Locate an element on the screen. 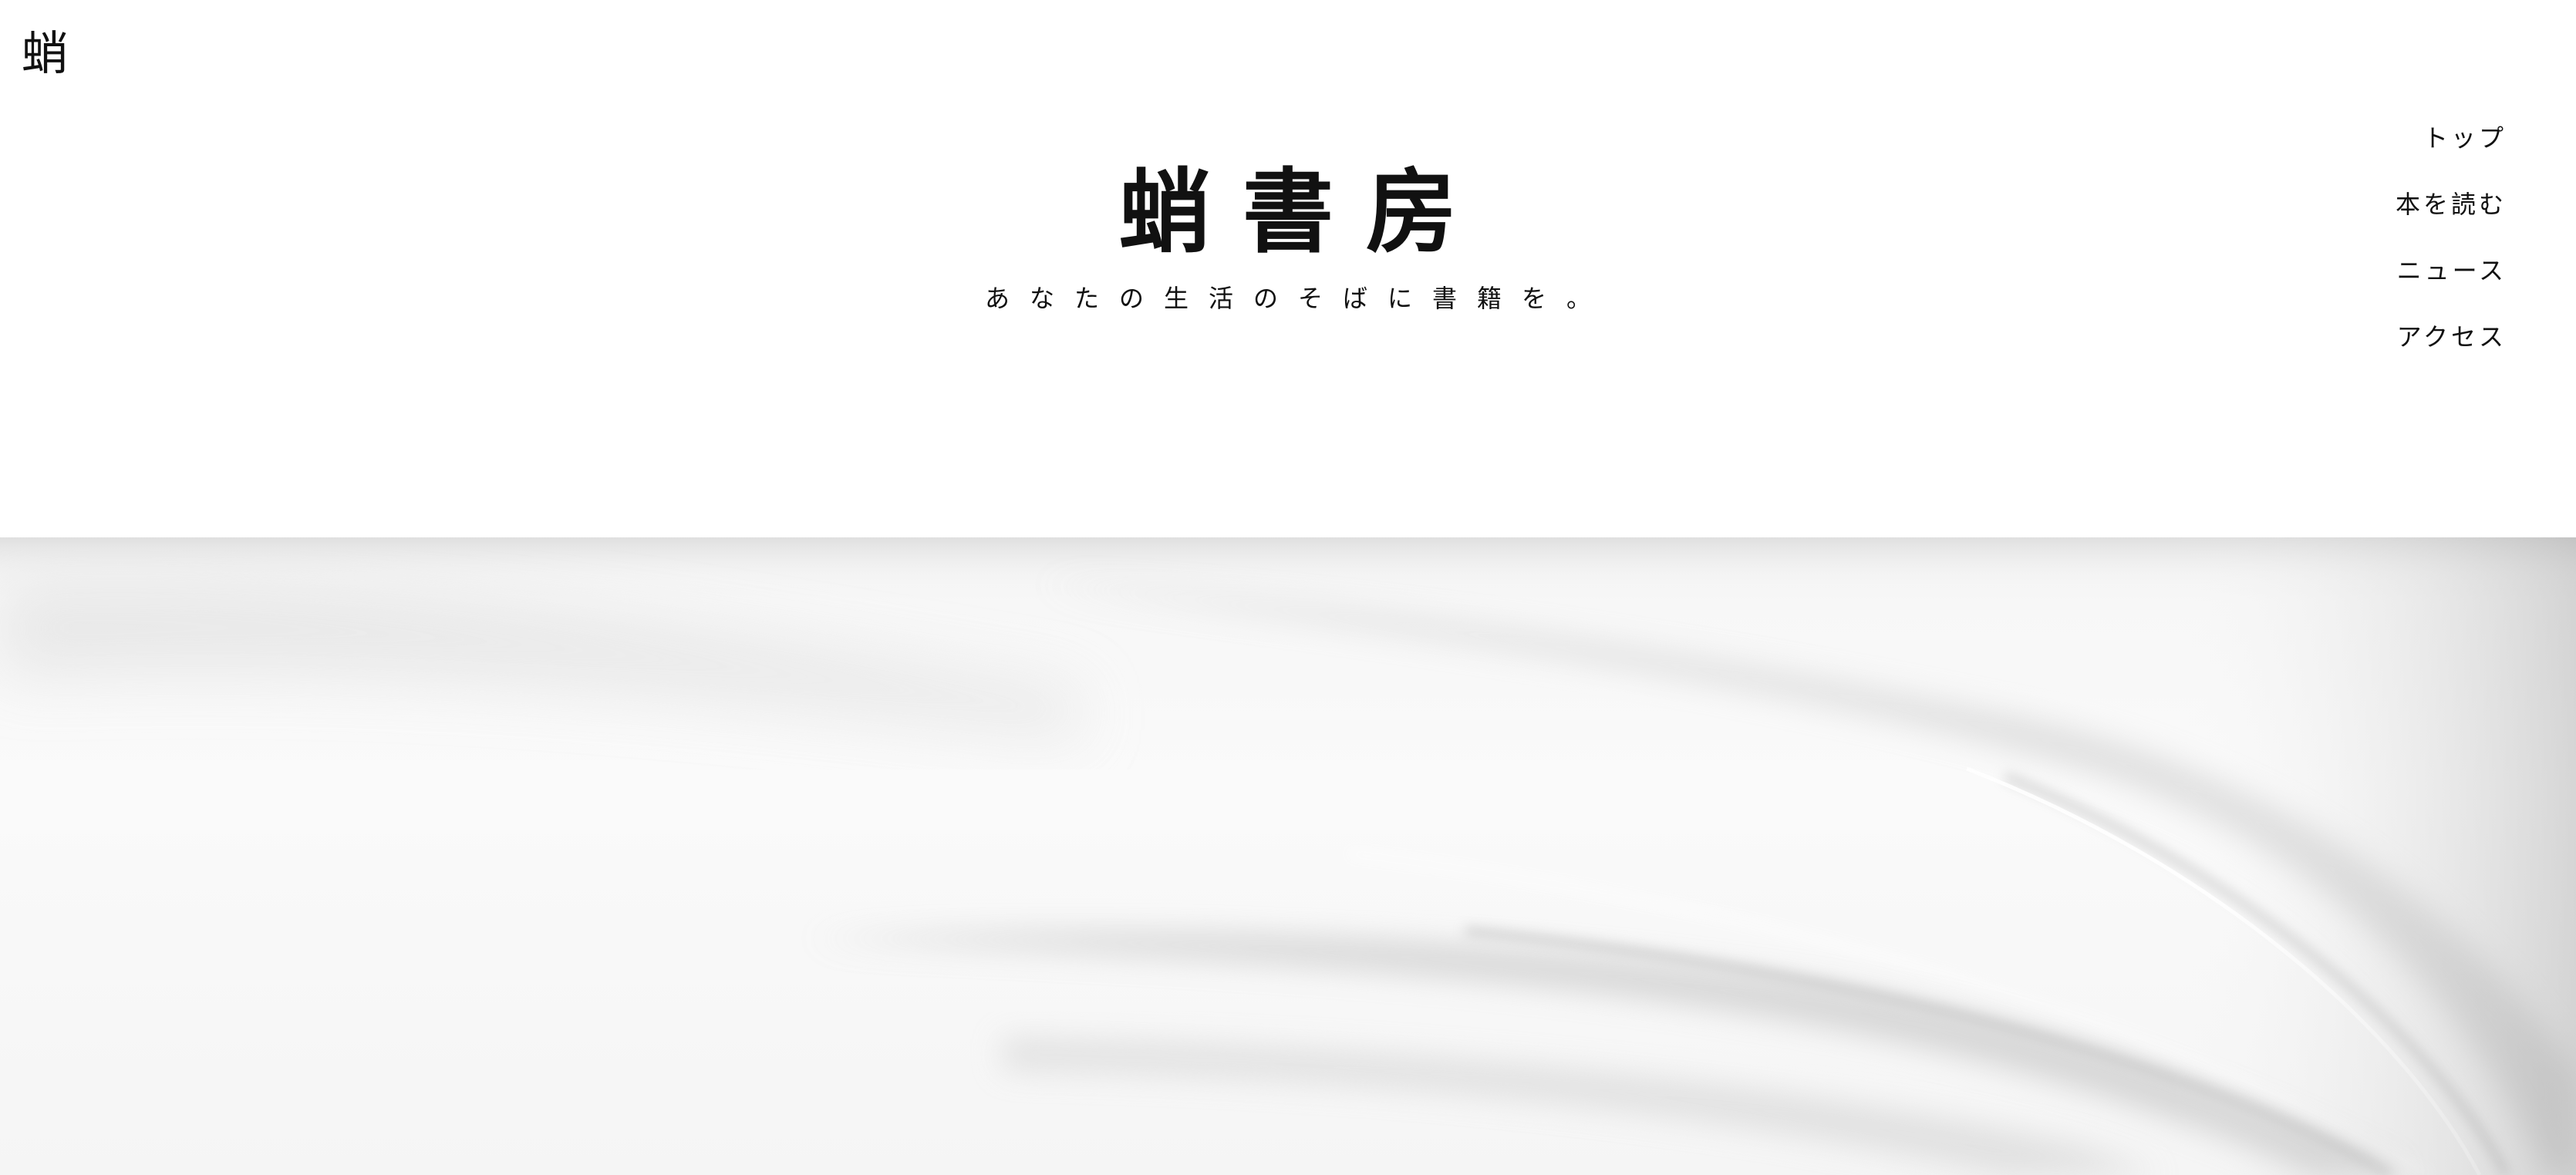  nav-list-item: ニュース is located at coordinates (2406, 283).